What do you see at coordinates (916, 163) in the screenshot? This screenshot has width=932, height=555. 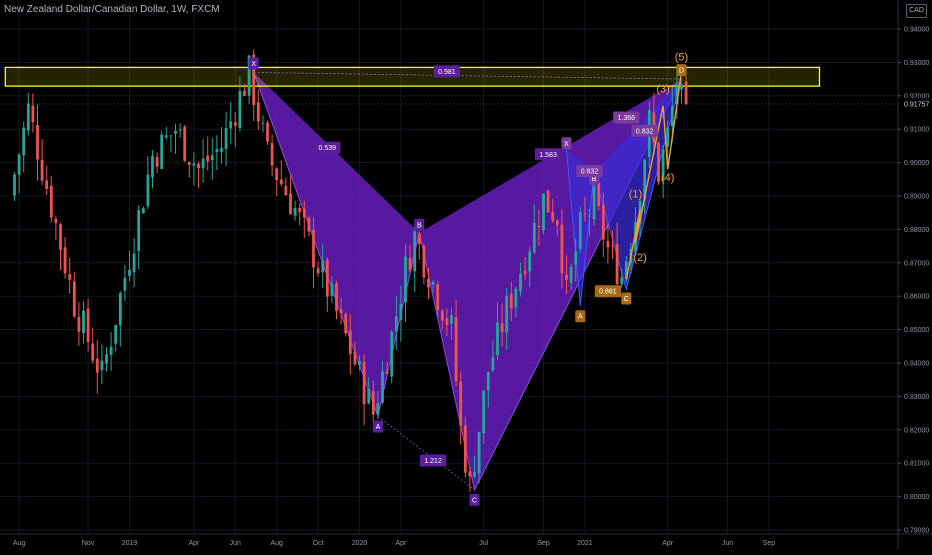 I see `price-tick-label: 0.90000` at bounding box center [916, 163].